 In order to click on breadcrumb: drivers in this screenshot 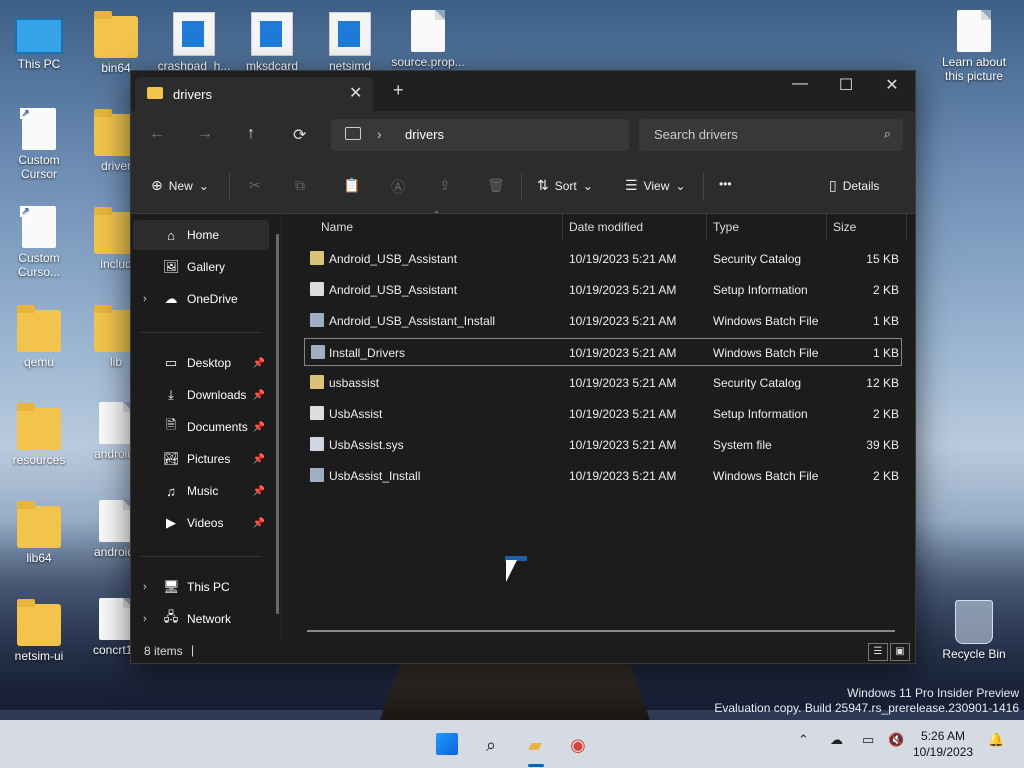, I will do `click(424, 134)`.